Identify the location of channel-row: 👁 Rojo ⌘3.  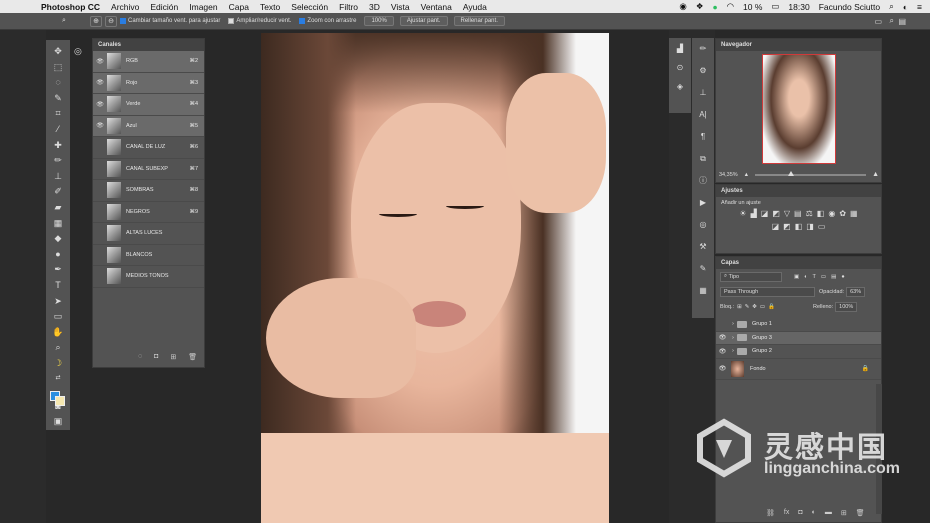
(148, 83).